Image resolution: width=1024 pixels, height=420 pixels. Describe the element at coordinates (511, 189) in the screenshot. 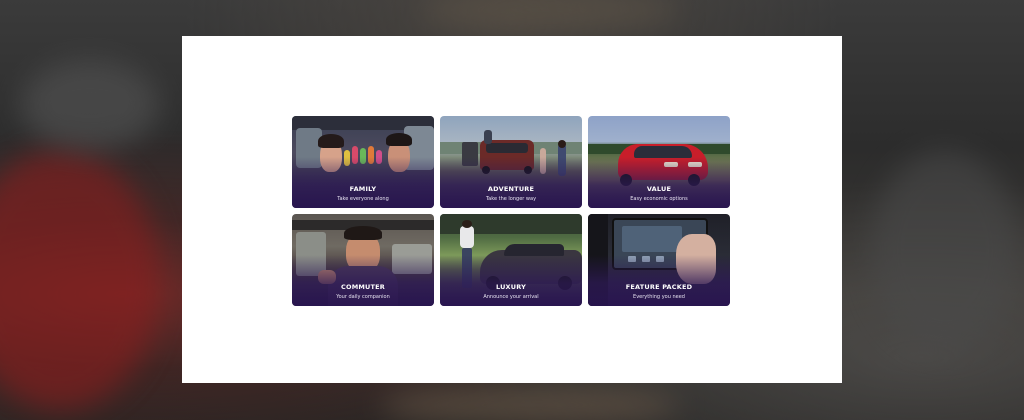

I see `card-title: ADVENTURE` at that location.